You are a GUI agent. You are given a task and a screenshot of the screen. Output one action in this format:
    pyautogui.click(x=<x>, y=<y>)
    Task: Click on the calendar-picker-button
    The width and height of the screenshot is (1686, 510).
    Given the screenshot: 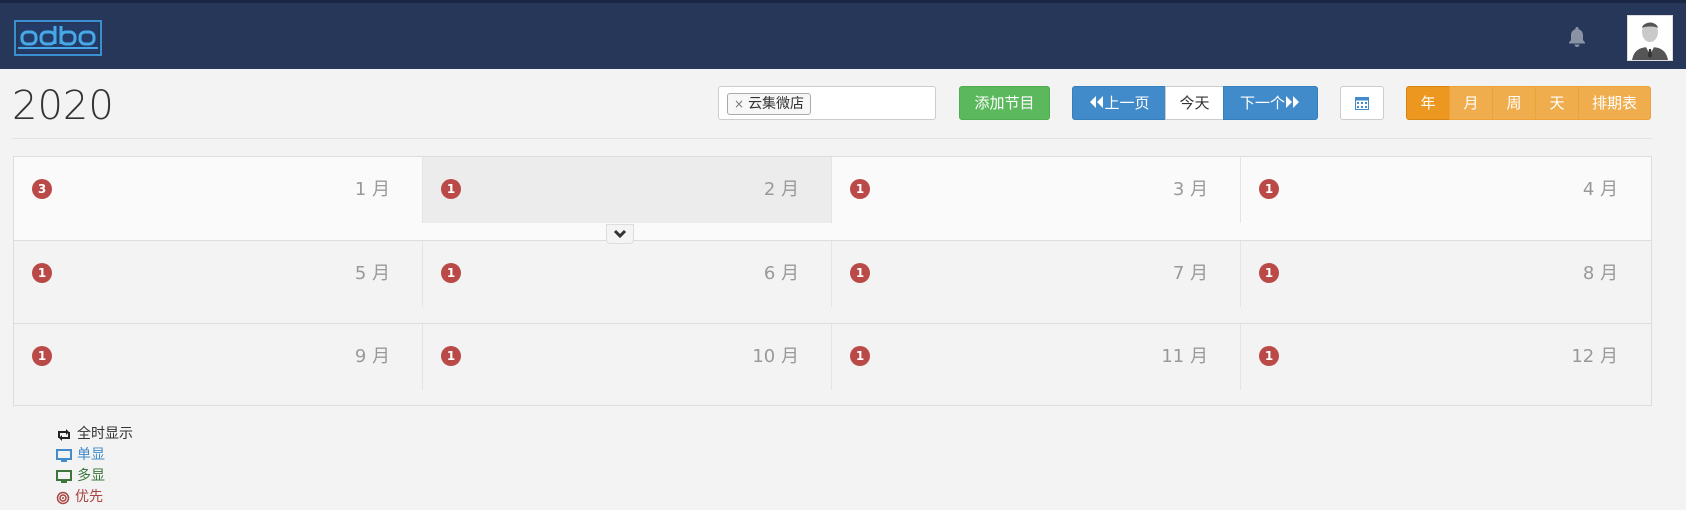 What is the action you would take?
    pyautogui.click(x=1362, y=103)
    